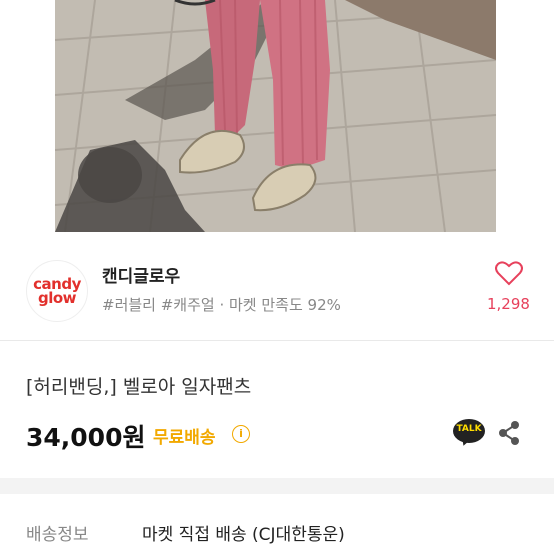  I want to click on share-icon, so click(509, 433).